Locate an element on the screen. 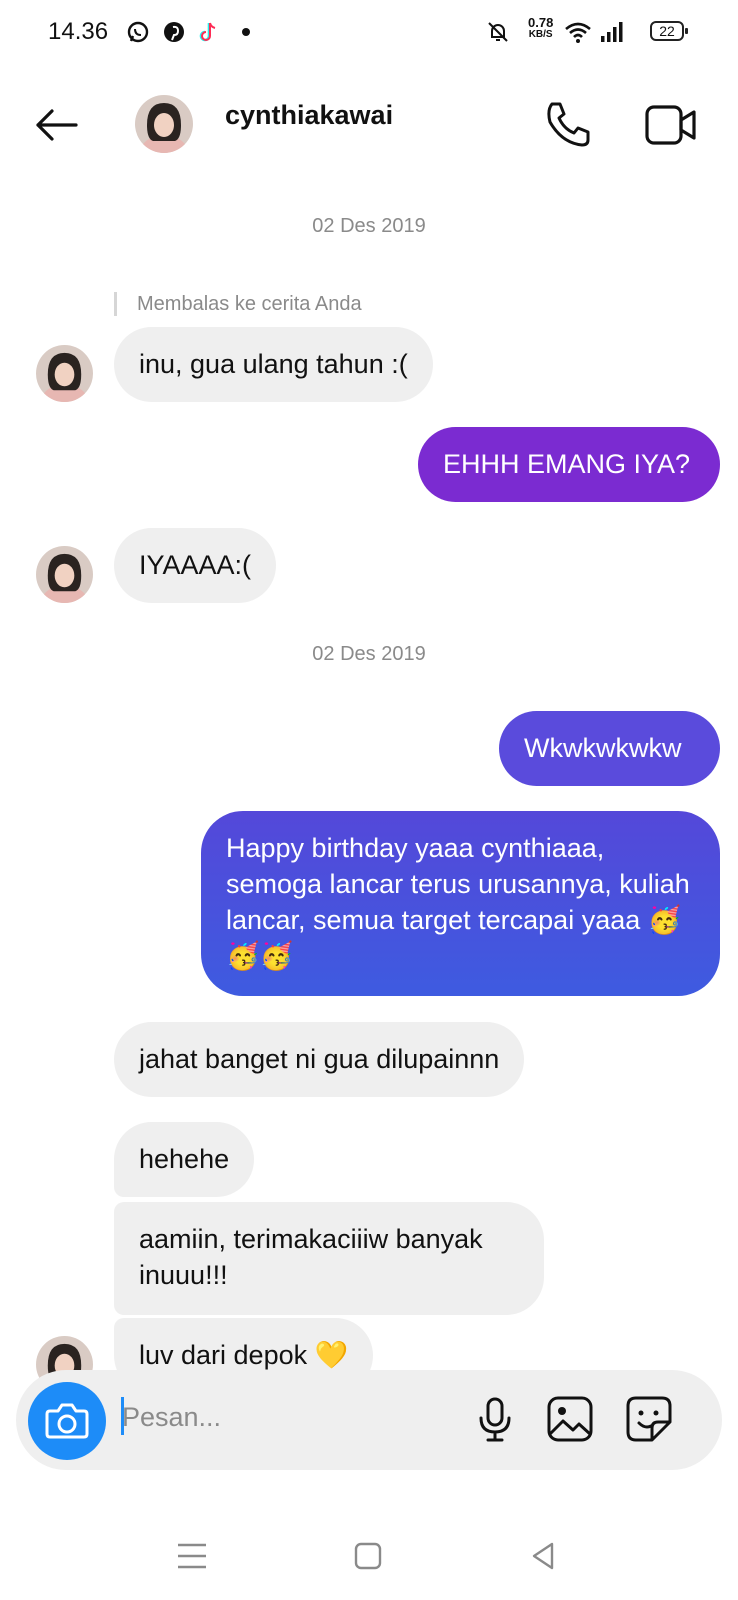 The image size is (738, 1600). pinterest-icon is located at coordinates (174, 32).